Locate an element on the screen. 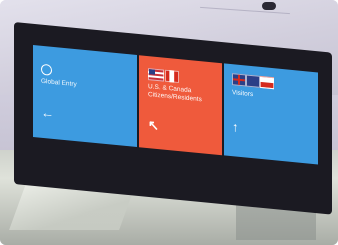  us-canada-tile: U.S. & Canada Citizens/Residents ↖ is located at coordinates (180, 105).